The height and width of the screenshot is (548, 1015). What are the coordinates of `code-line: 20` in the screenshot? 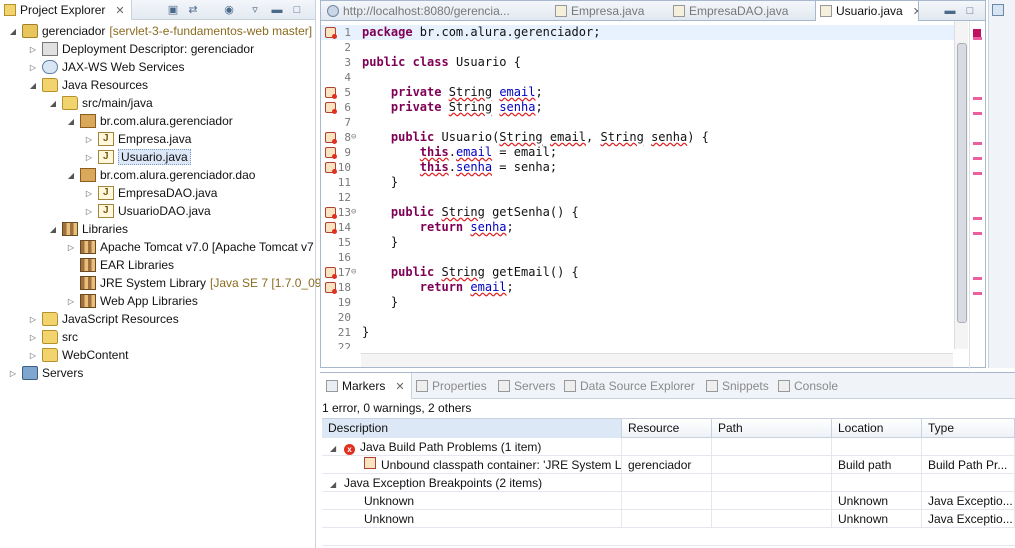 It's located at (638, 317).